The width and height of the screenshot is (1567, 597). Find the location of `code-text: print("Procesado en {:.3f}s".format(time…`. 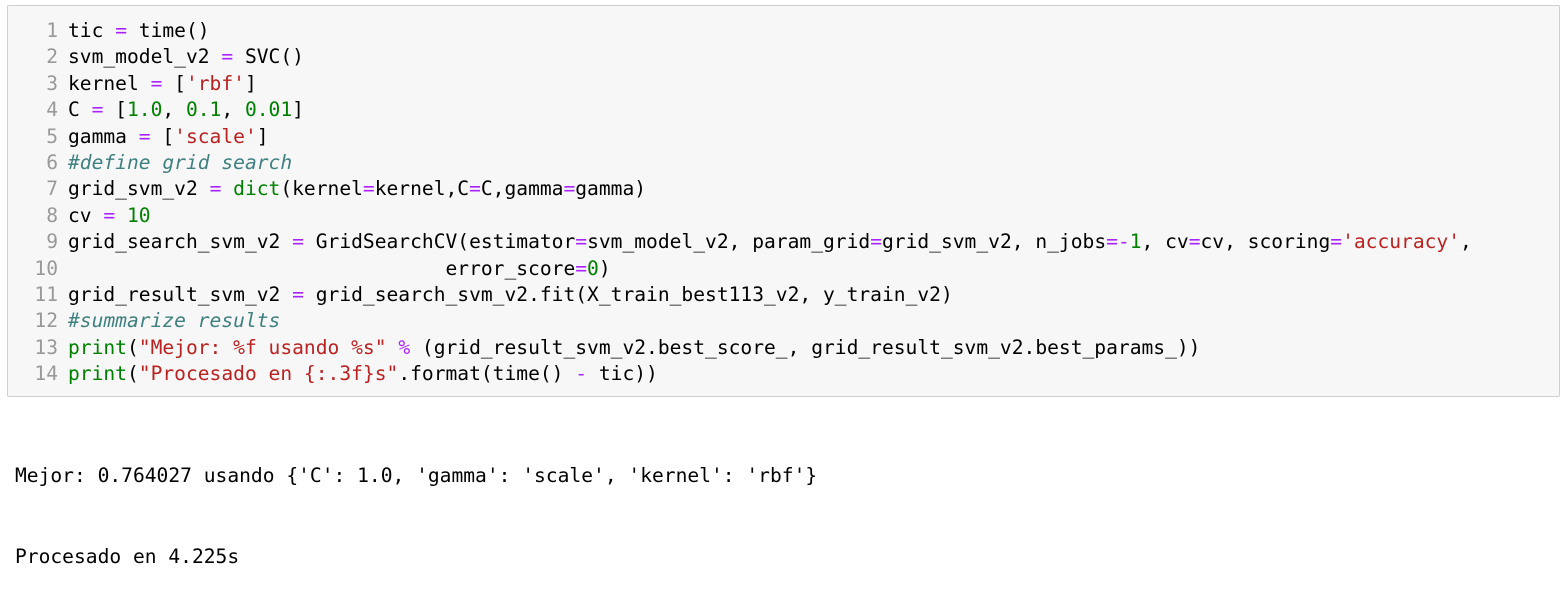

code-text: print("Procesado en {:.3f}s".format(time… is located at coordinates (358, 374).